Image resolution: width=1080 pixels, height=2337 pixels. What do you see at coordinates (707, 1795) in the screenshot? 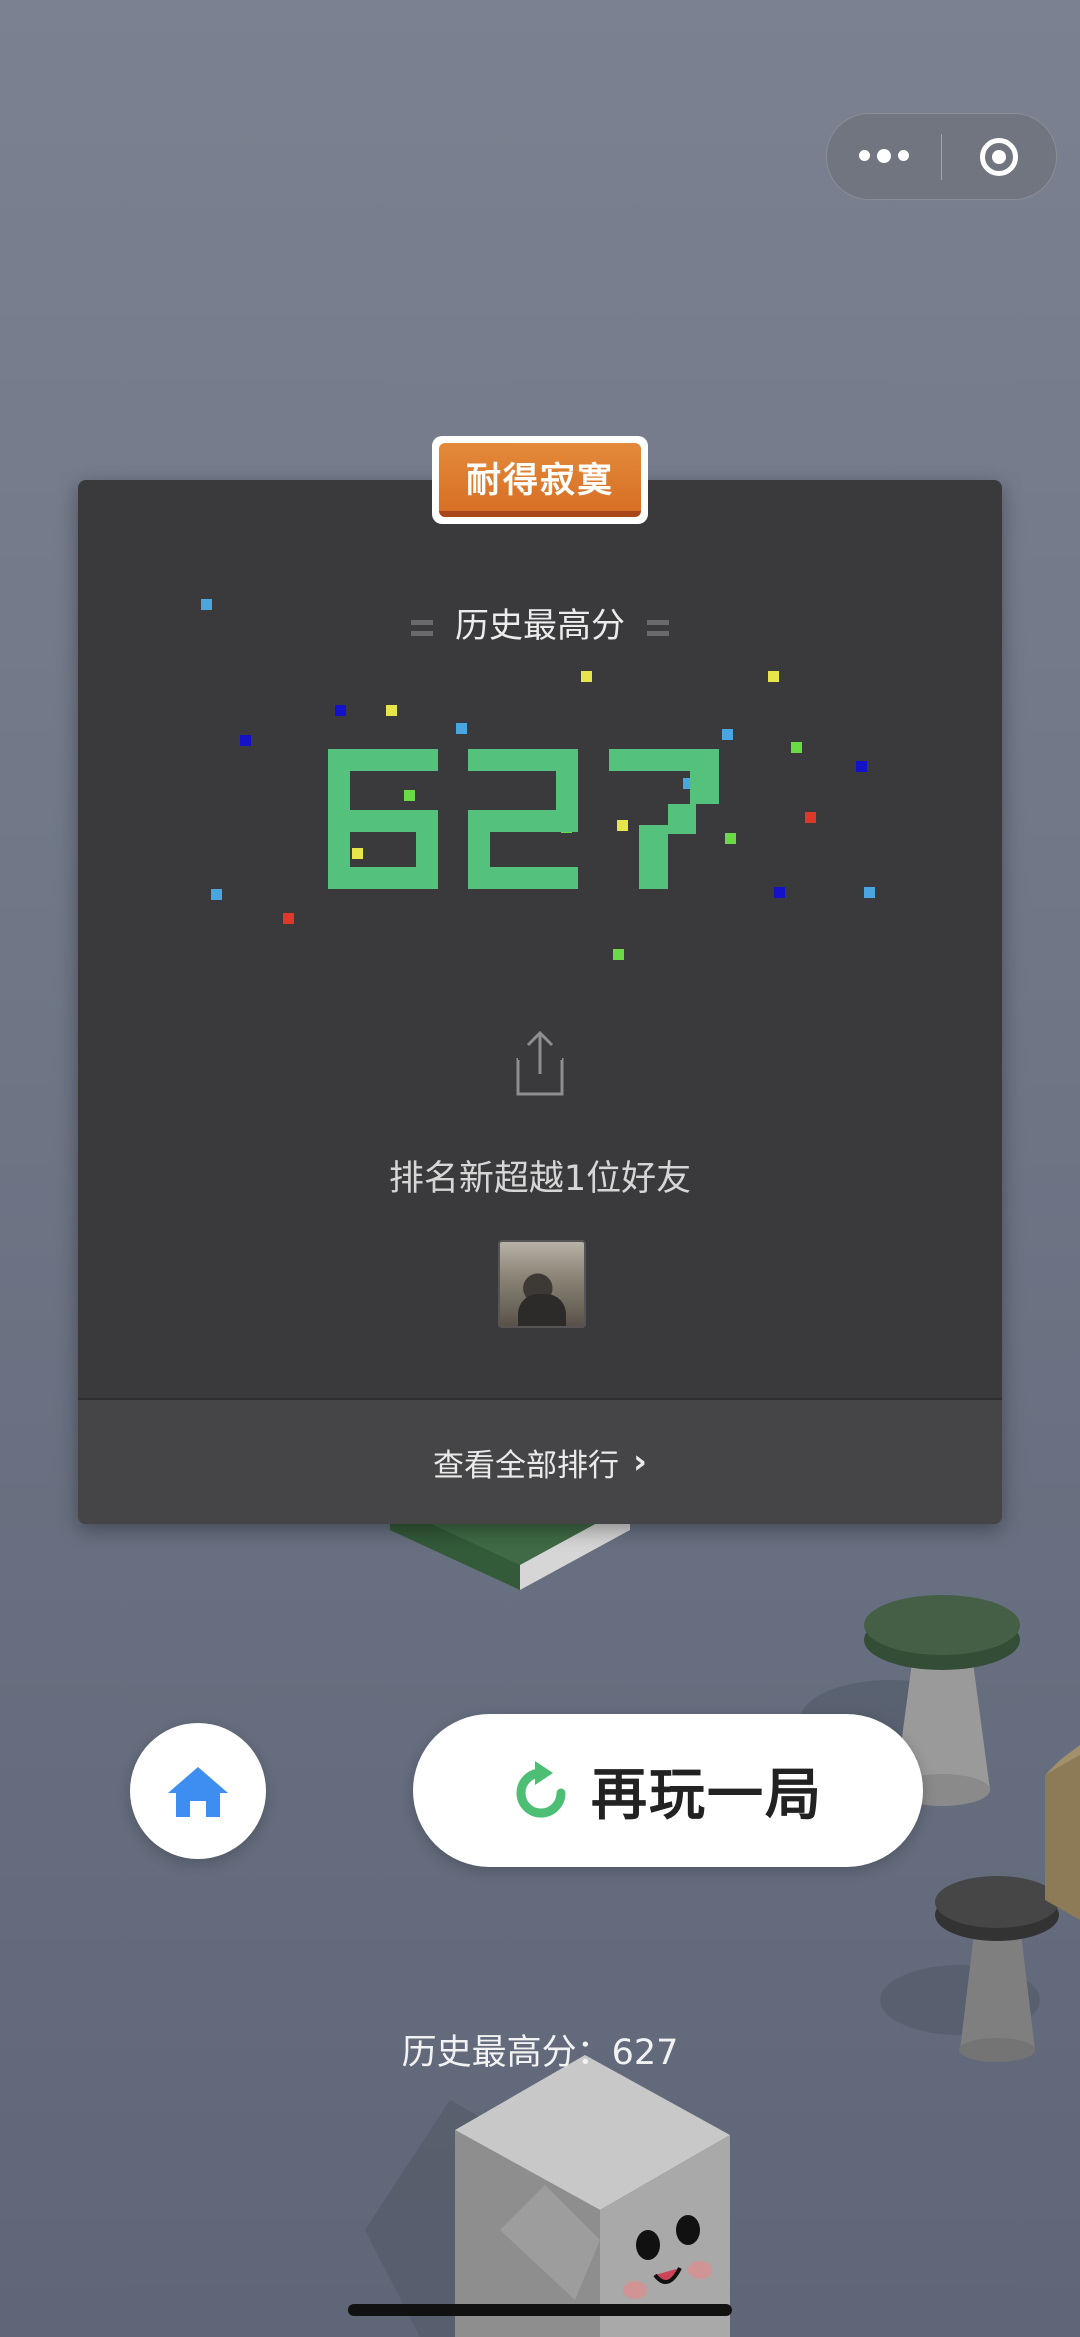
I see `replay-label: 再玩一局` at bounding box center [707, 1795].